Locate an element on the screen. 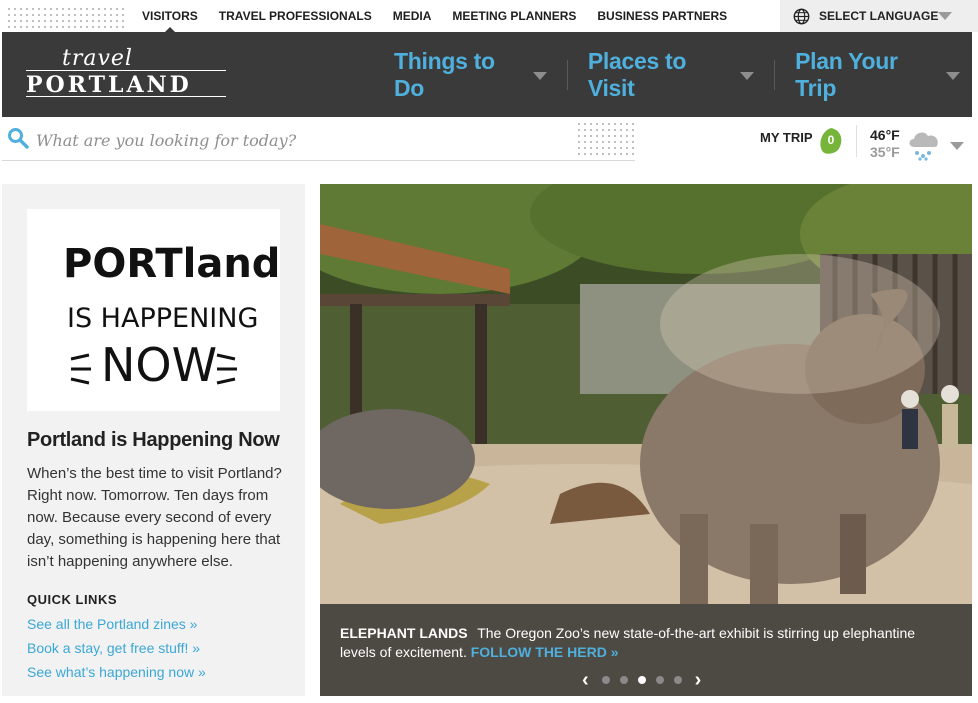  search-input is located at coordinates (306, 140).